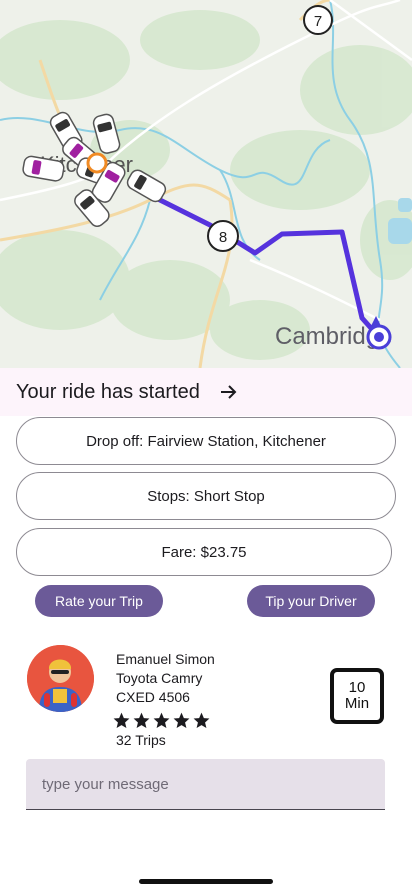  Describe the element at coordinates (141, 740) in the screenshot. I see `driver-trips: 32 Trips` at that location.